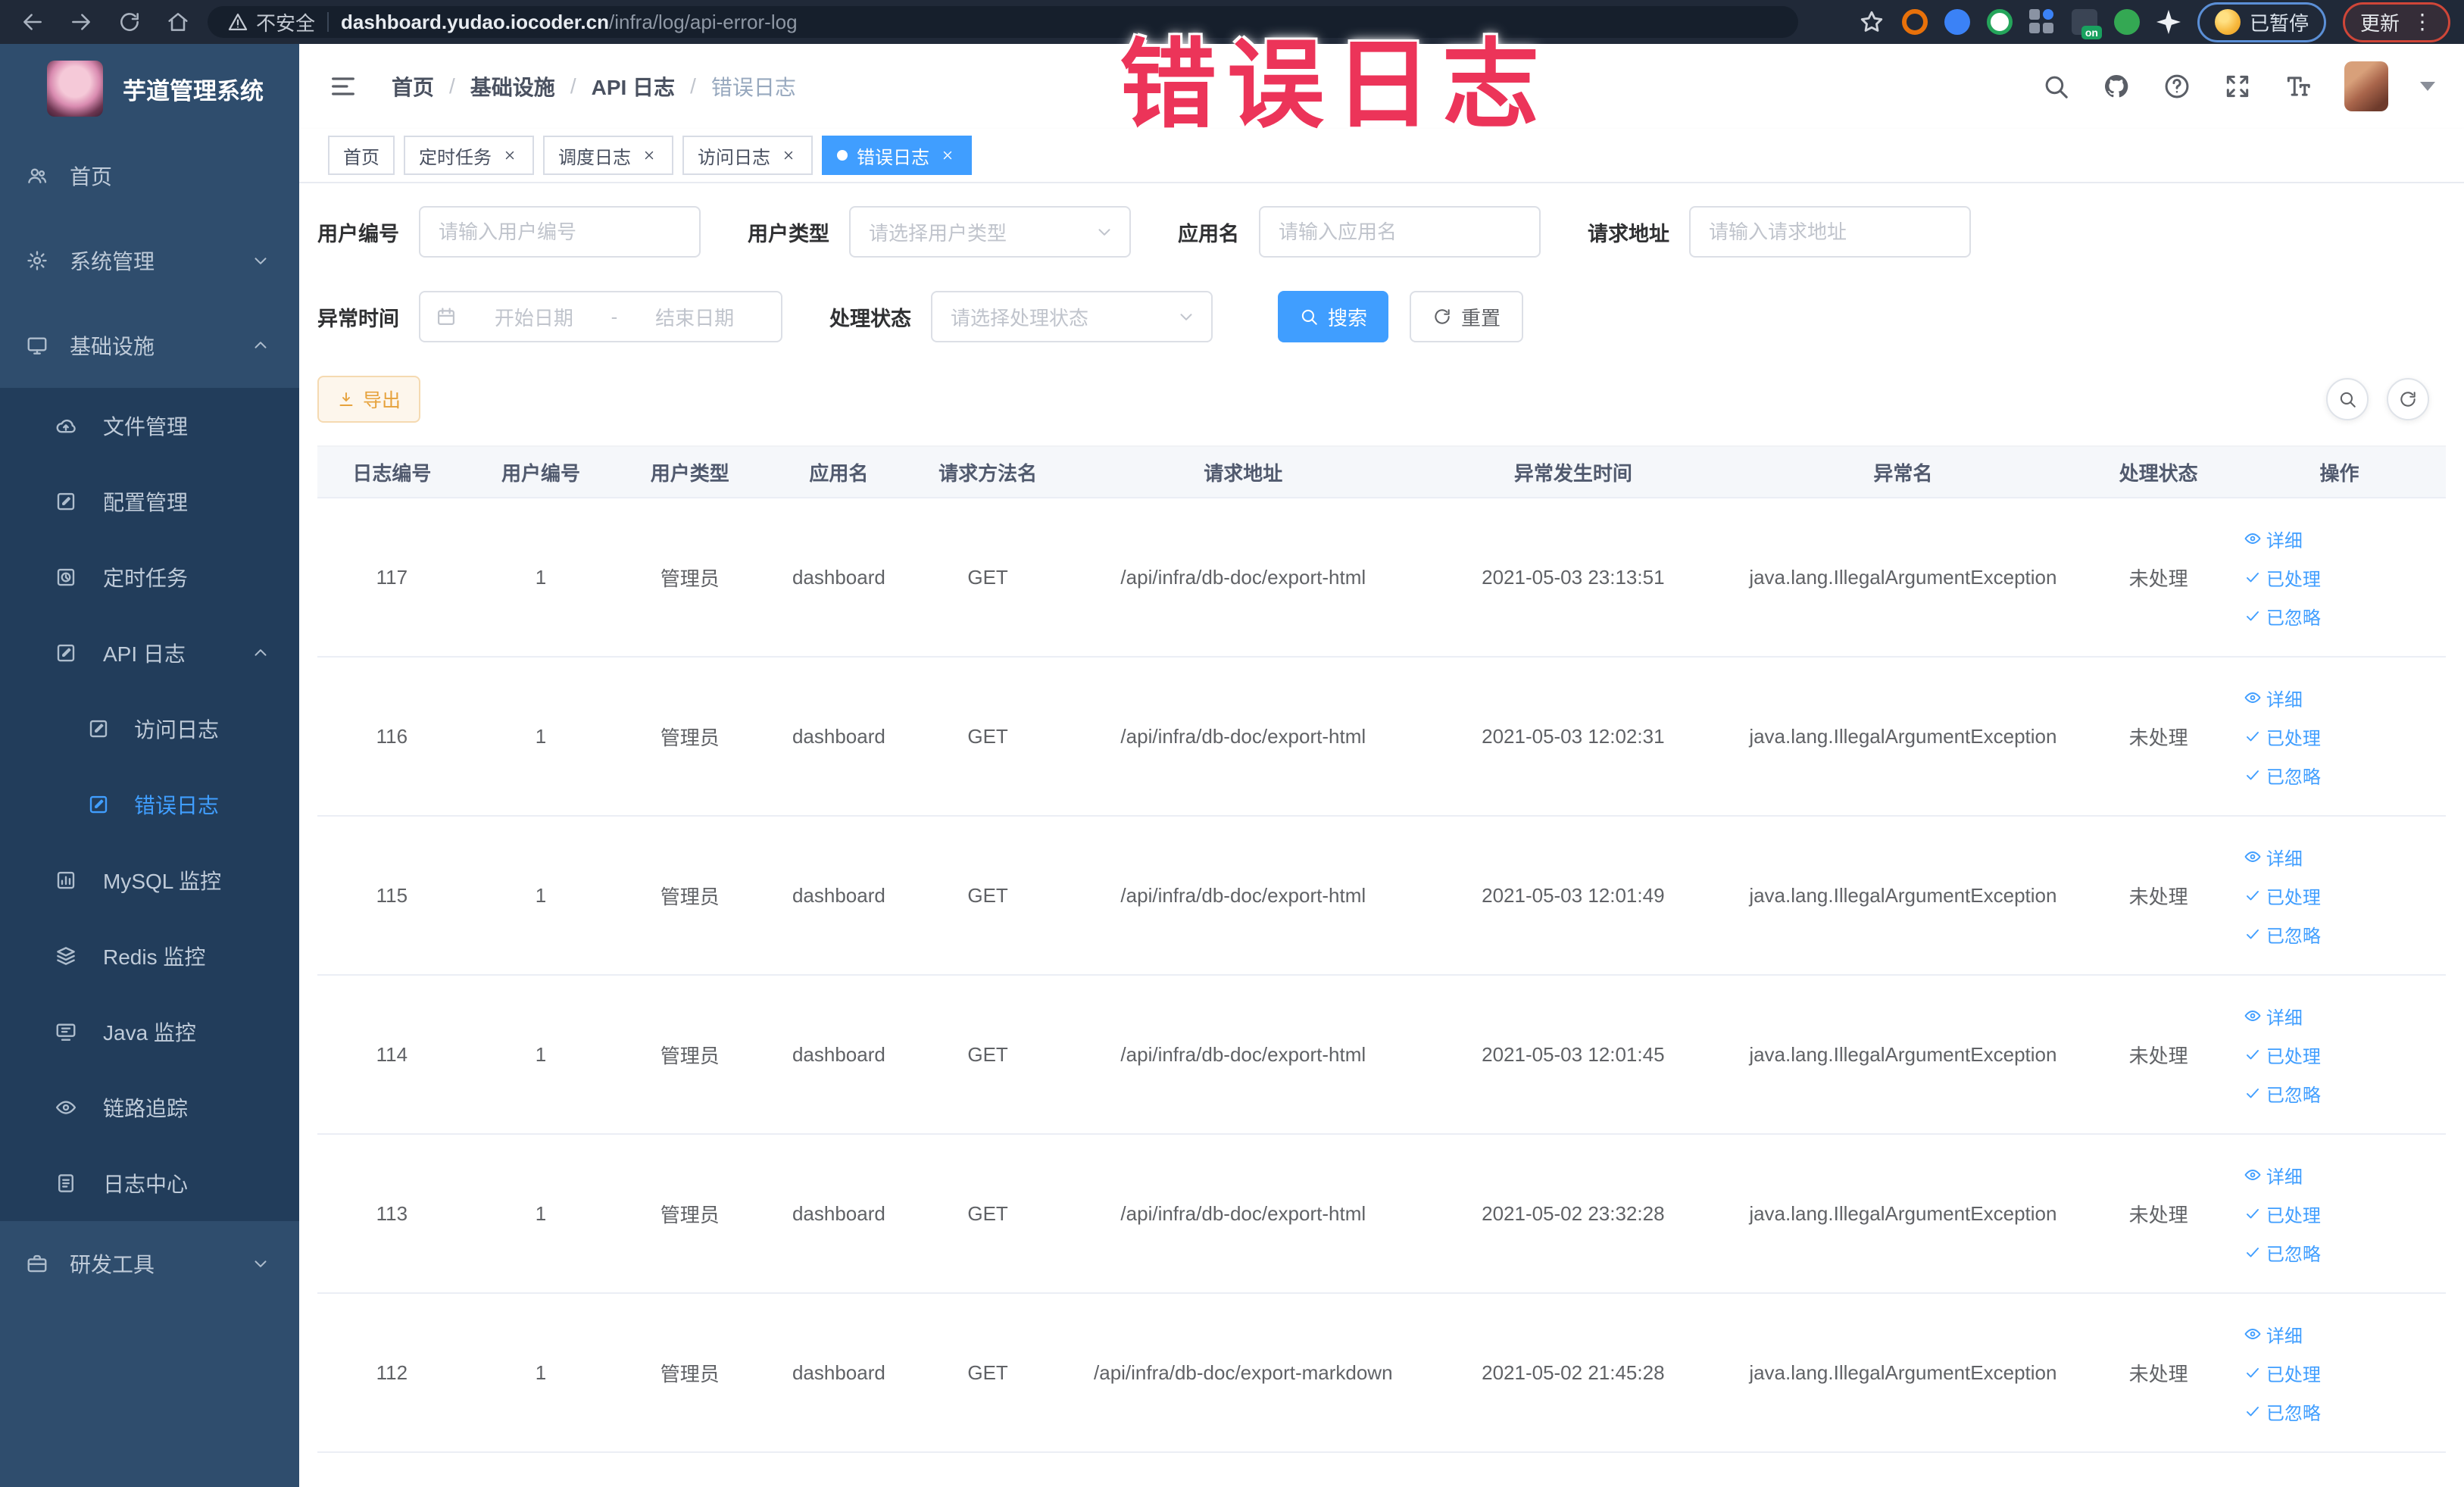 The width and height of the screenshot is (2464, 1487). I want to click on app-logo-row: 芋道管理系统, so click(149, 88).